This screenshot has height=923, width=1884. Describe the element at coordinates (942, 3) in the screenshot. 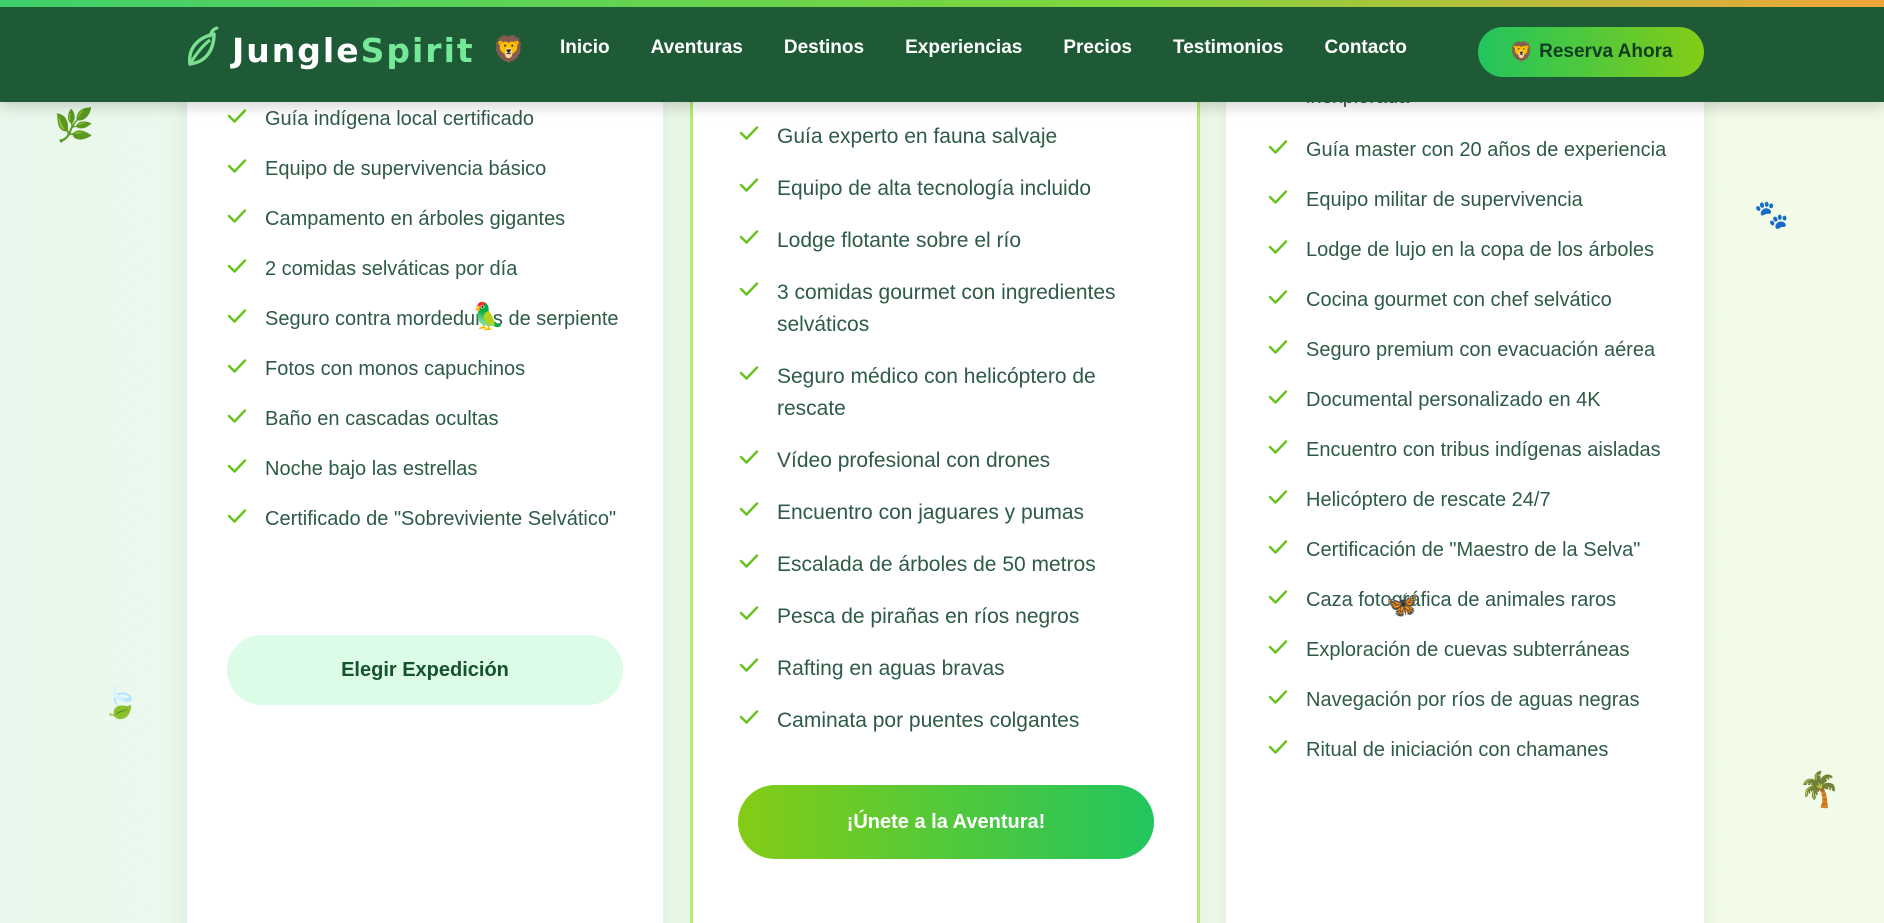

I see `top-gradient-stripe` at that location.